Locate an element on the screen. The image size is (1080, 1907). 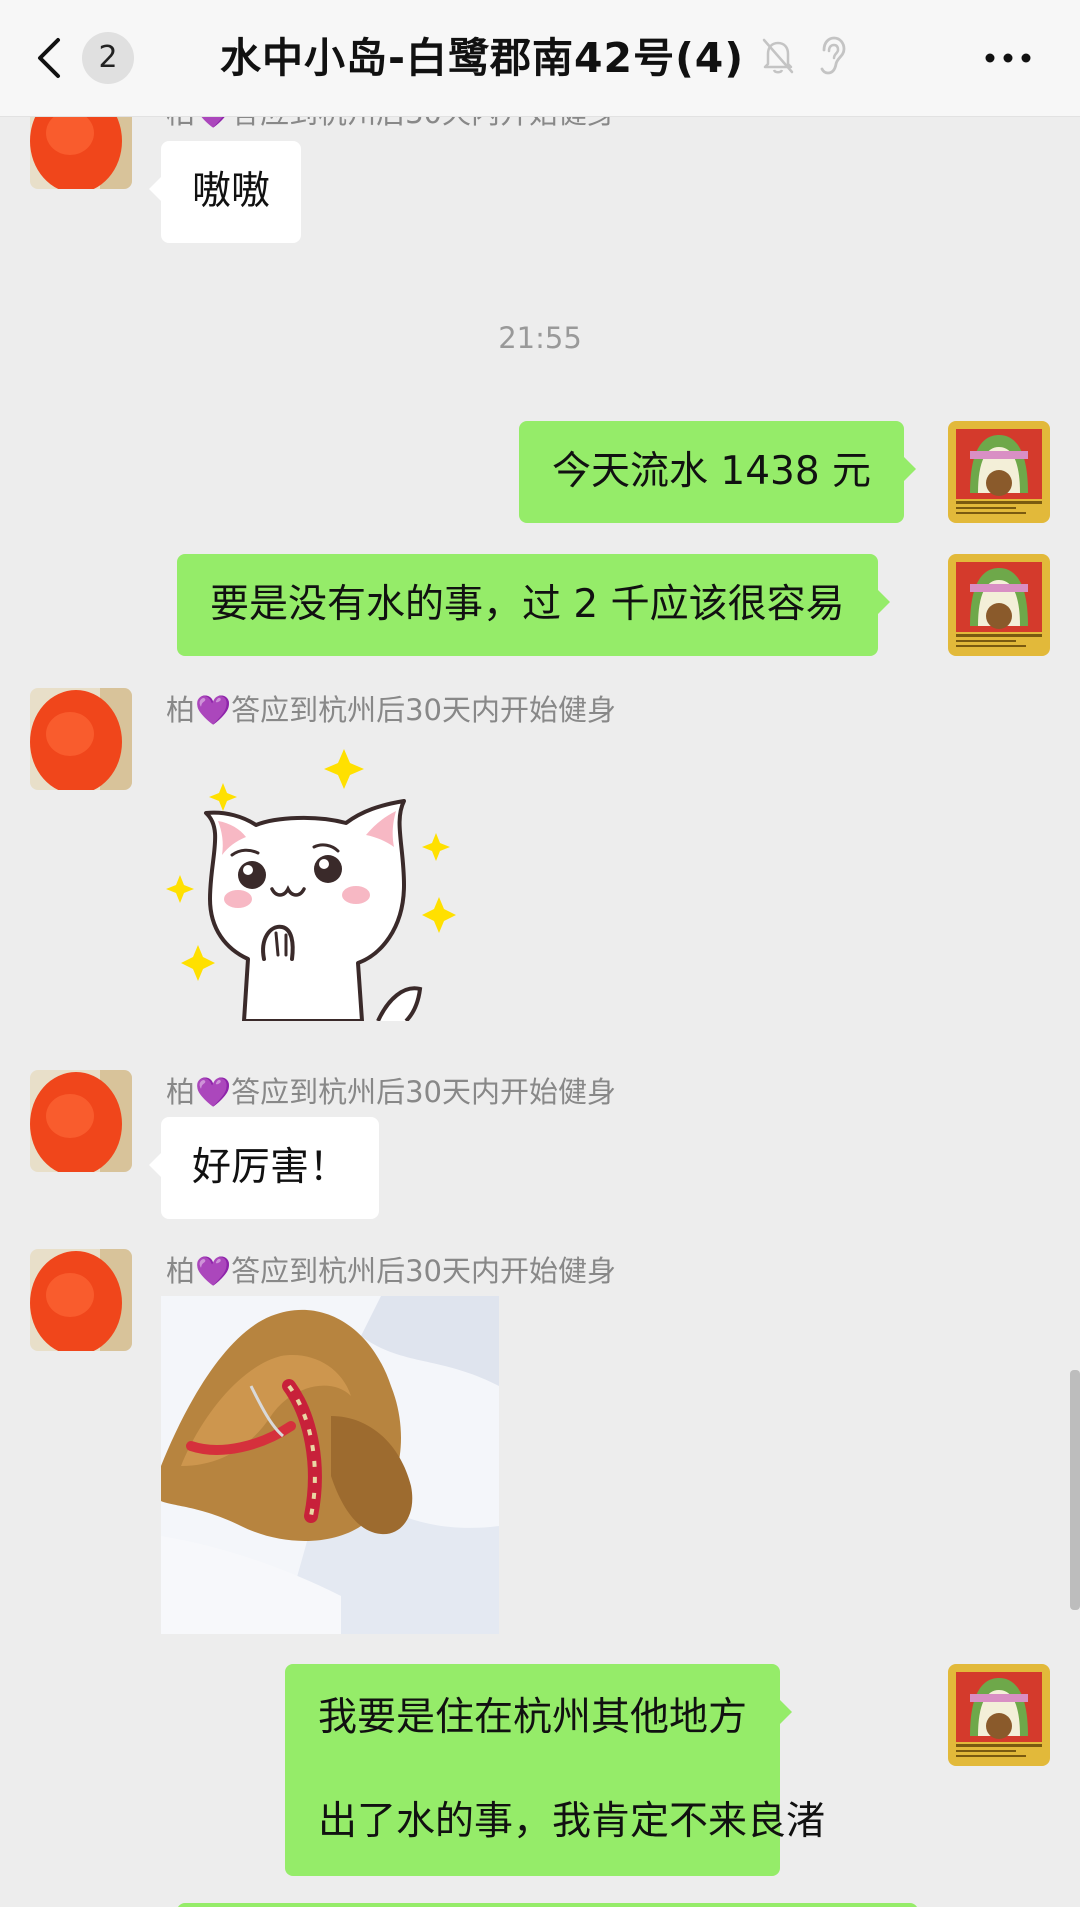
scrollbar is located at coordinates (1075, 1490).